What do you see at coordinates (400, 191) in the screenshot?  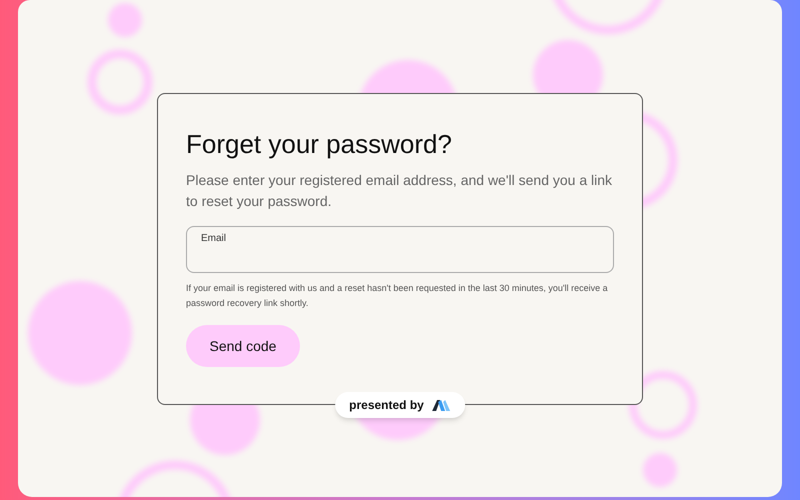 I see `description-text: Please enter your registered email address, and we'll send you a link to reset your password.` at bounding box center [400, 191].